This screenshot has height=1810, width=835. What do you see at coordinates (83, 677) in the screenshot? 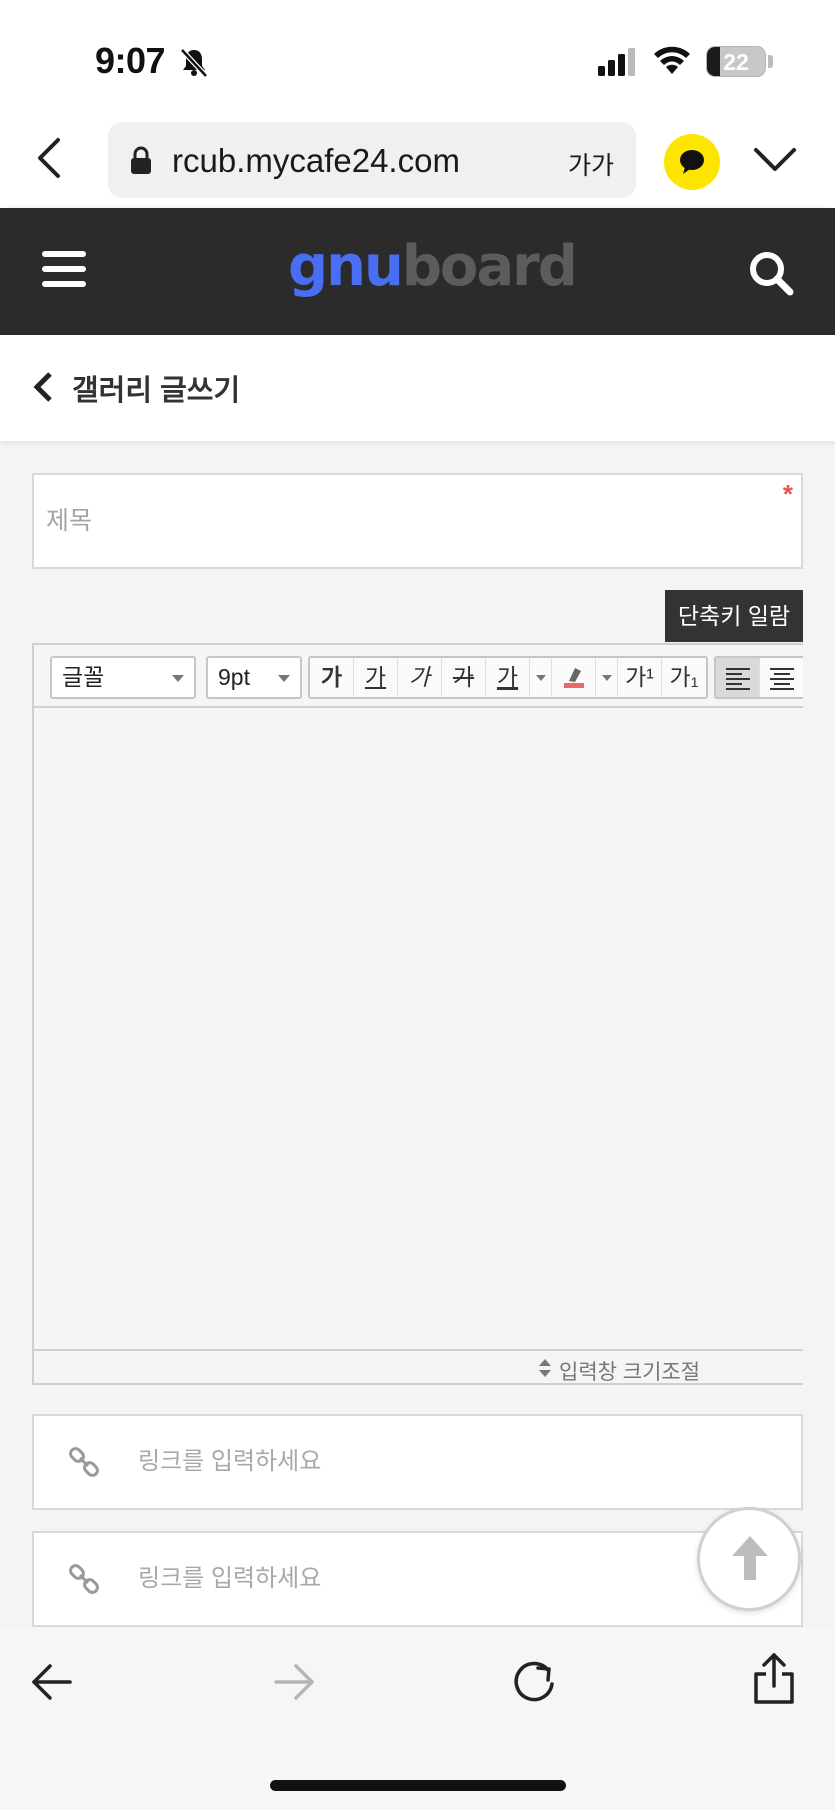
I see `font-select-value: 글꼴` at bounding box center [83, 677].